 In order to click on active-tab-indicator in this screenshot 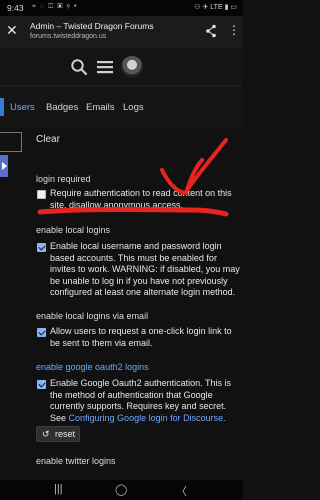, I will do `click(2, 107)`.